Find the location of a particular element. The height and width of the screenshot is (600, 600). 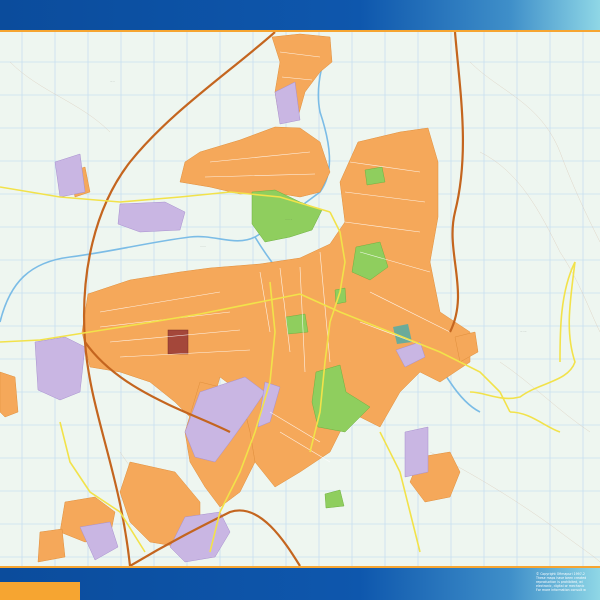

header-bar is located at coordinates (300, 15).